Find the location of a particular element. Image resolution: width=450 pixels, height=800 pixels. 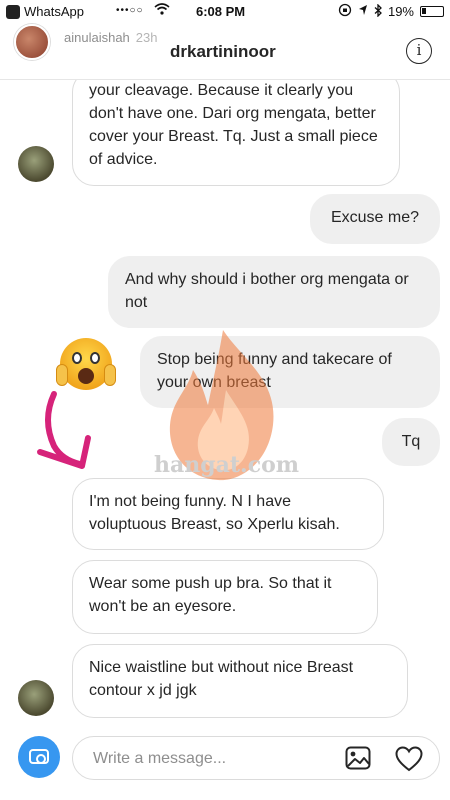

whatsapp-icon is located at coordinates (13, 11).